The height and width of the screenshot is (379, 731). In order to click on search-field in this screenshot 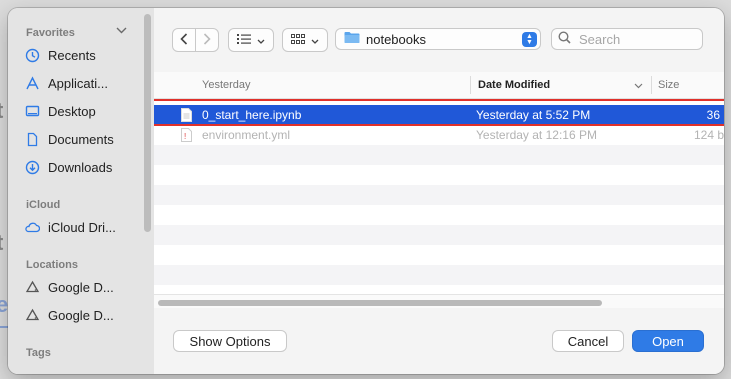, I will do `click(627, 39)`.